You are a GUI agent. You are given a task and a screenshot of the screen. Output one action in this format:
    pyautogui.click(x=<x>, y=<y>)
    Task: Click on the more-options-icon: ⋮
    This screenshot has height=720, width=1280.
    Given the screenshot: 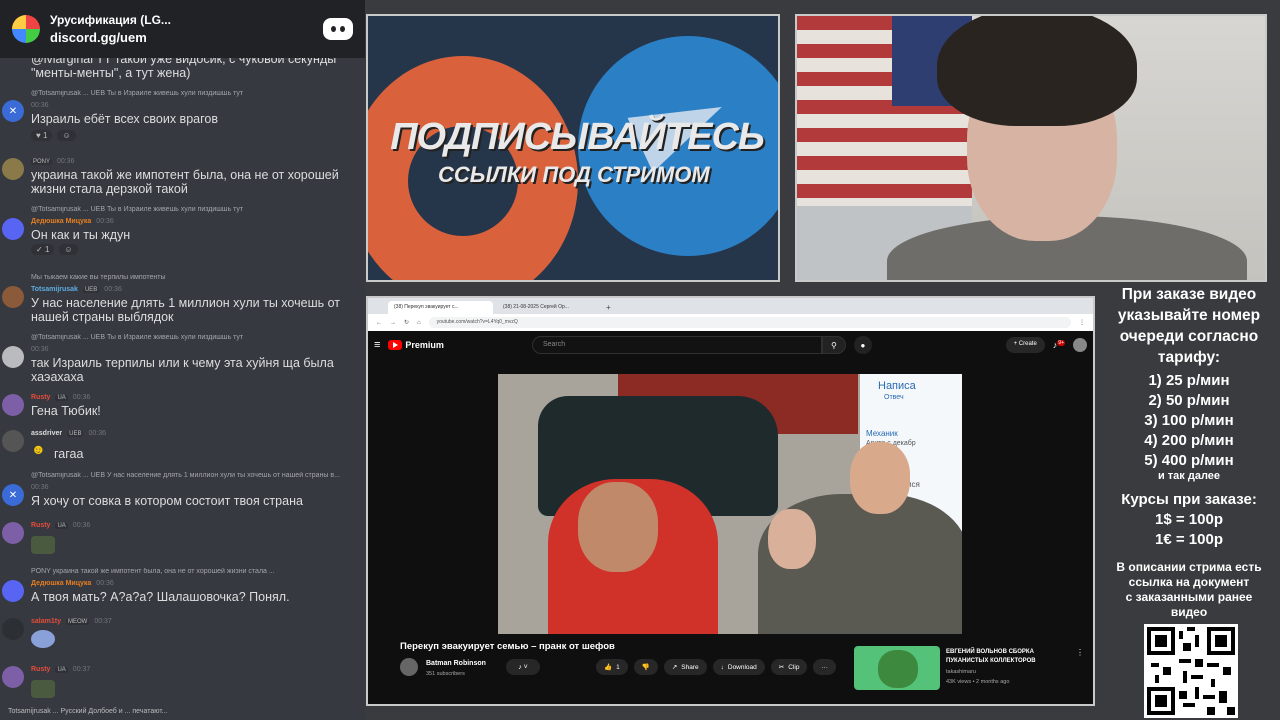 What is the action you would take?
    pyautogui.click(x=1080, y=652)
    